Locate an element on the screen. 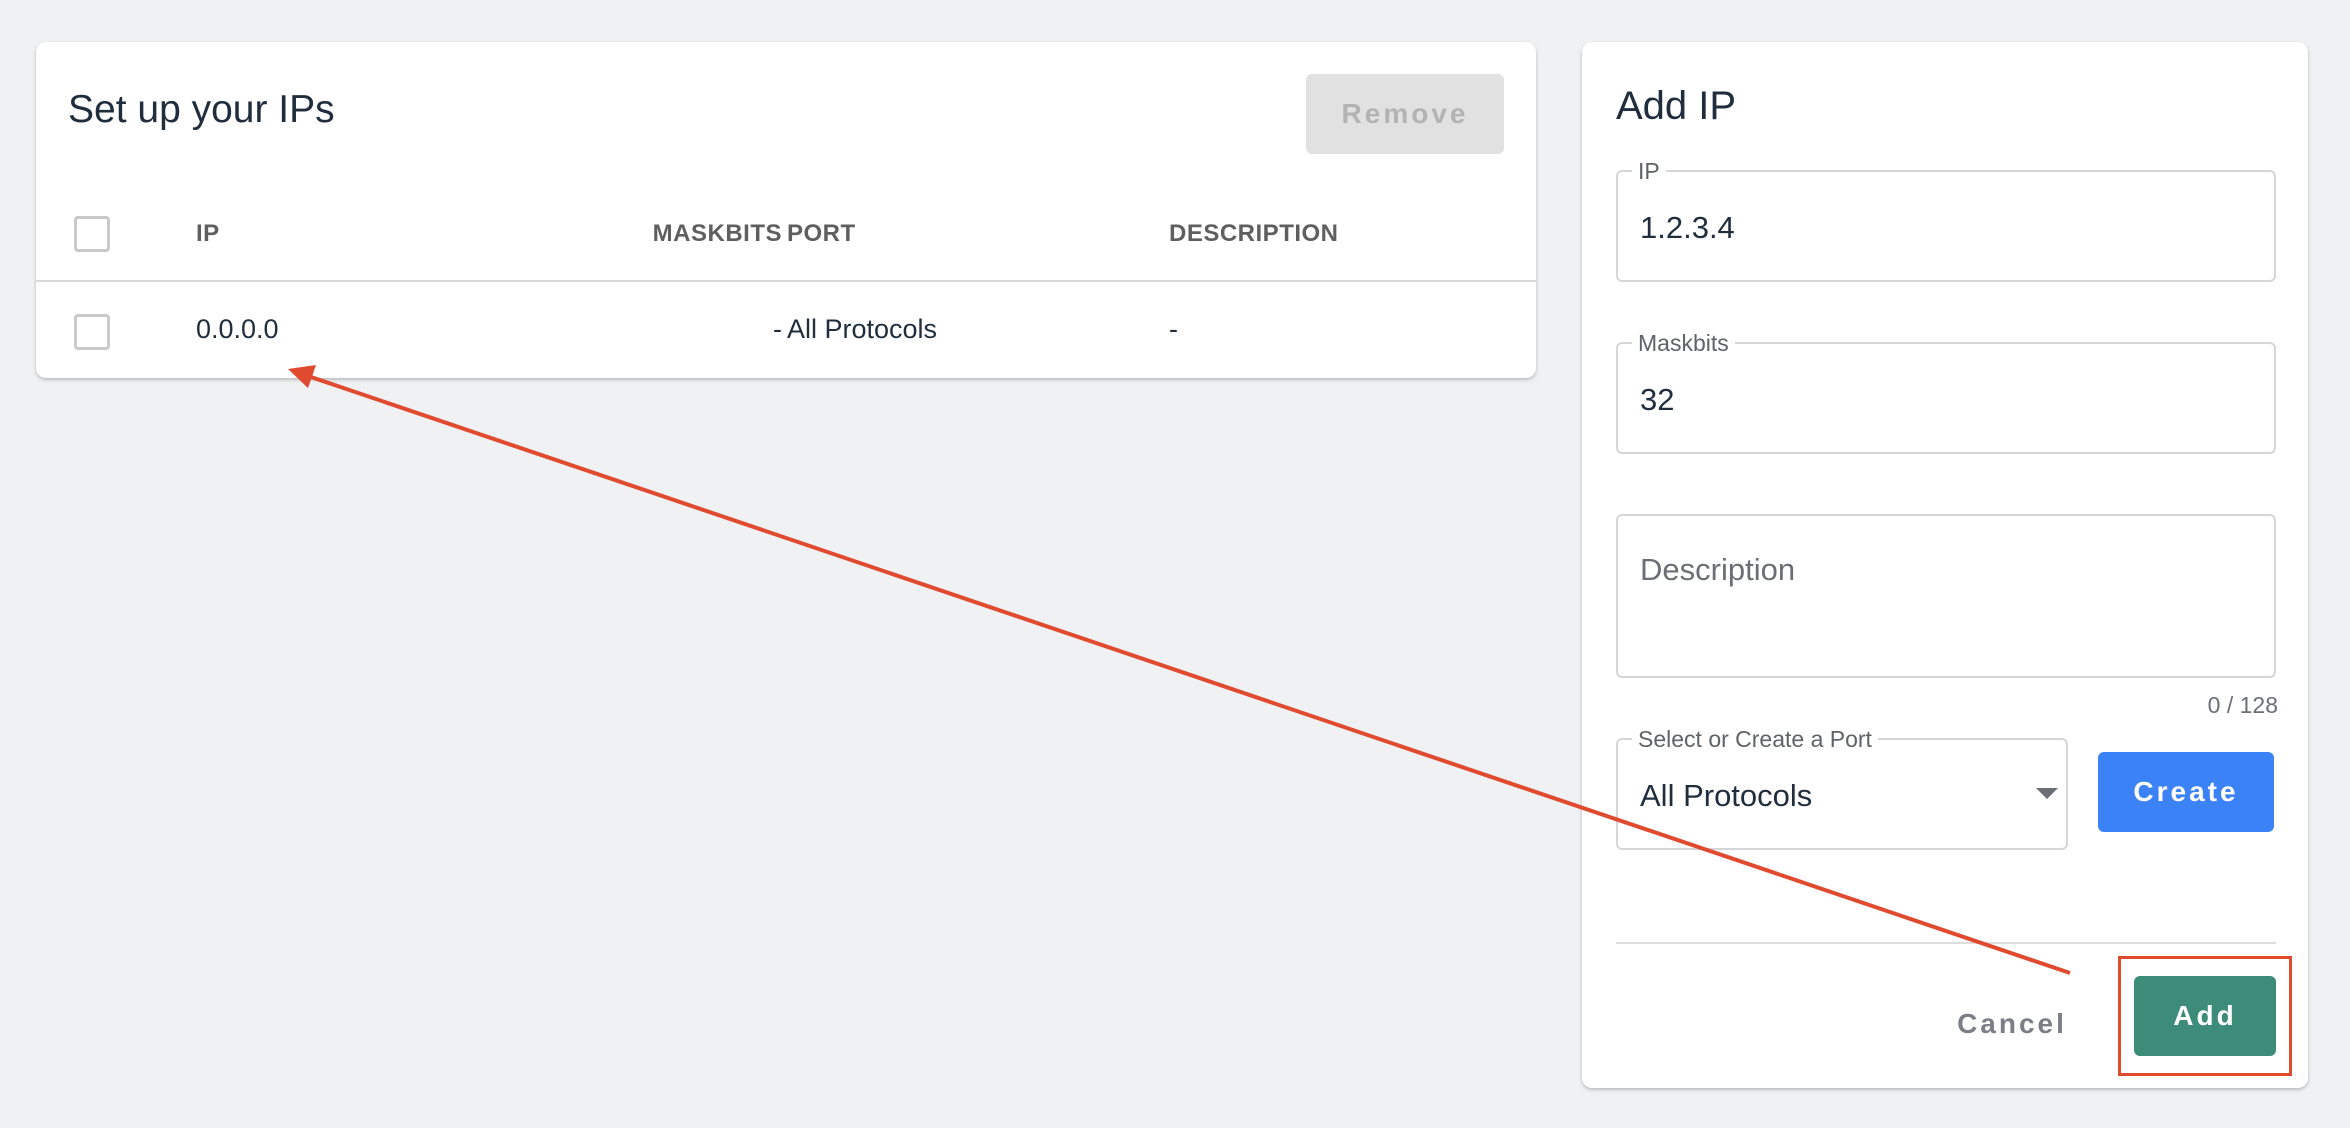 This screenshot has height=1128, width=2350. add-button-highlight-box is located at coordinates (2205, 1016).